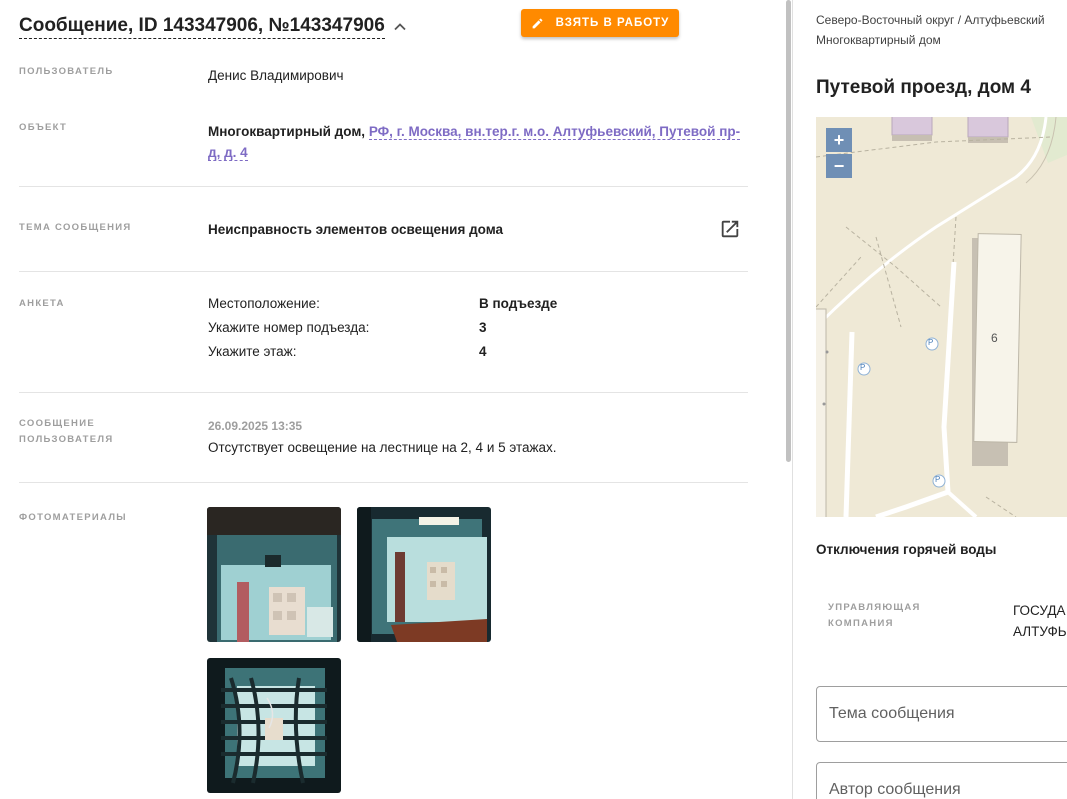 The width and height of the screenshot is (1067, 799). What do you see at coordinates (252, 351) in the screenshot?
I see `survey-question: Укажите этаж:` at bounding box center [252, 351].